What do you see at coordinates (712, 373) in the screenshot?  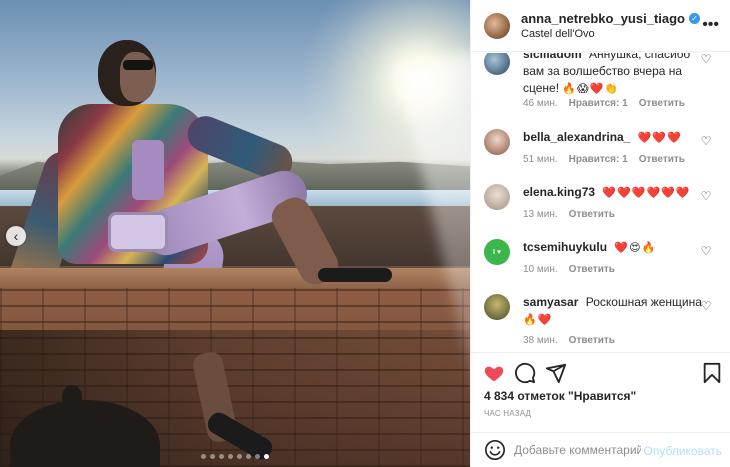 I see `bookmark-icon` at bounding box center [712, 373].